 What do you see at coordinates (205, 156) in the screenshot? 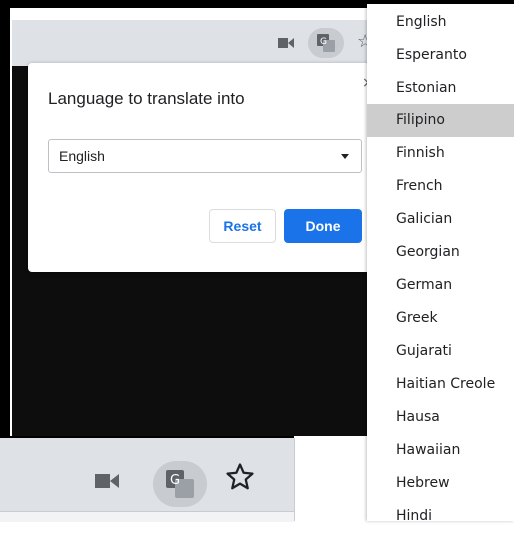
I see `language-select: English` at bounding box center [205, 156].